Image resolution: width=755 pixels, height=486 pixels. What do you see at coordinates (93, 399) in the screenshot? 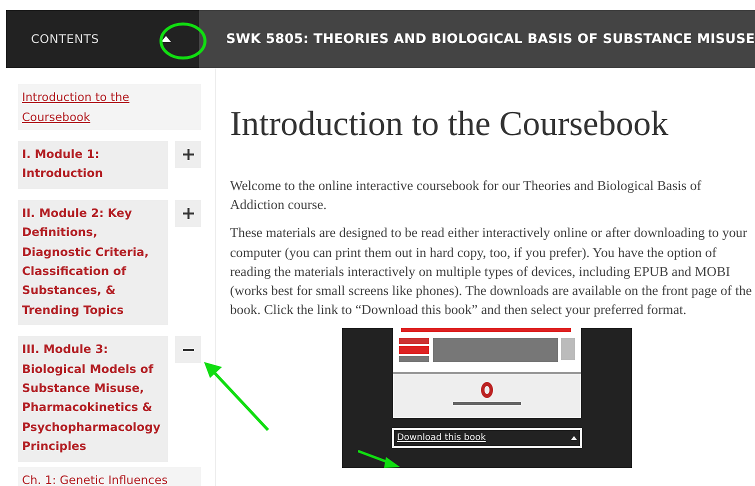
I see `toc-module-link: III. Module 3: Biological Models of Substance Misuse, Pharmacokinetics & Psychopharmacology Principles` at bounding box center [93, 399].